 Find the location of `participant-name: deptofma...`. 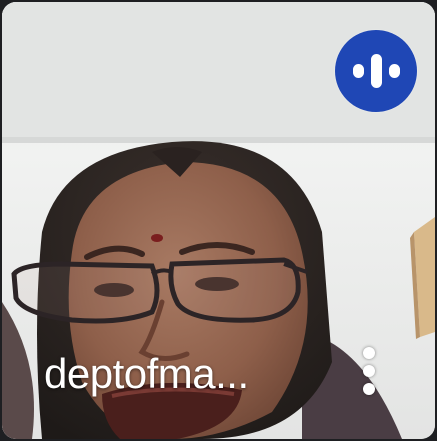

participant-name: deptofma... is located at coordinates (146, 373).